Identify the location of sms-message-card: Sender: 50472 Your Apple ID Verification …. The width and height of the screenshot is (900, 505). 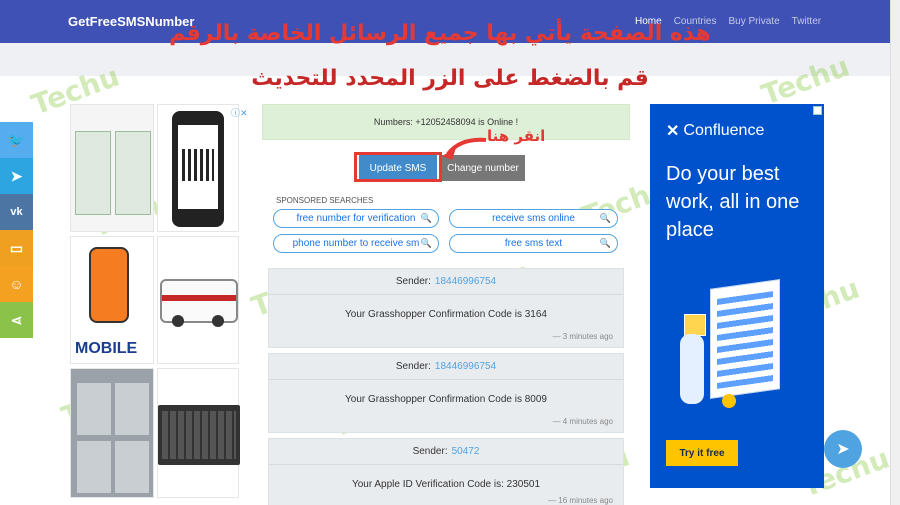
(446, 471).